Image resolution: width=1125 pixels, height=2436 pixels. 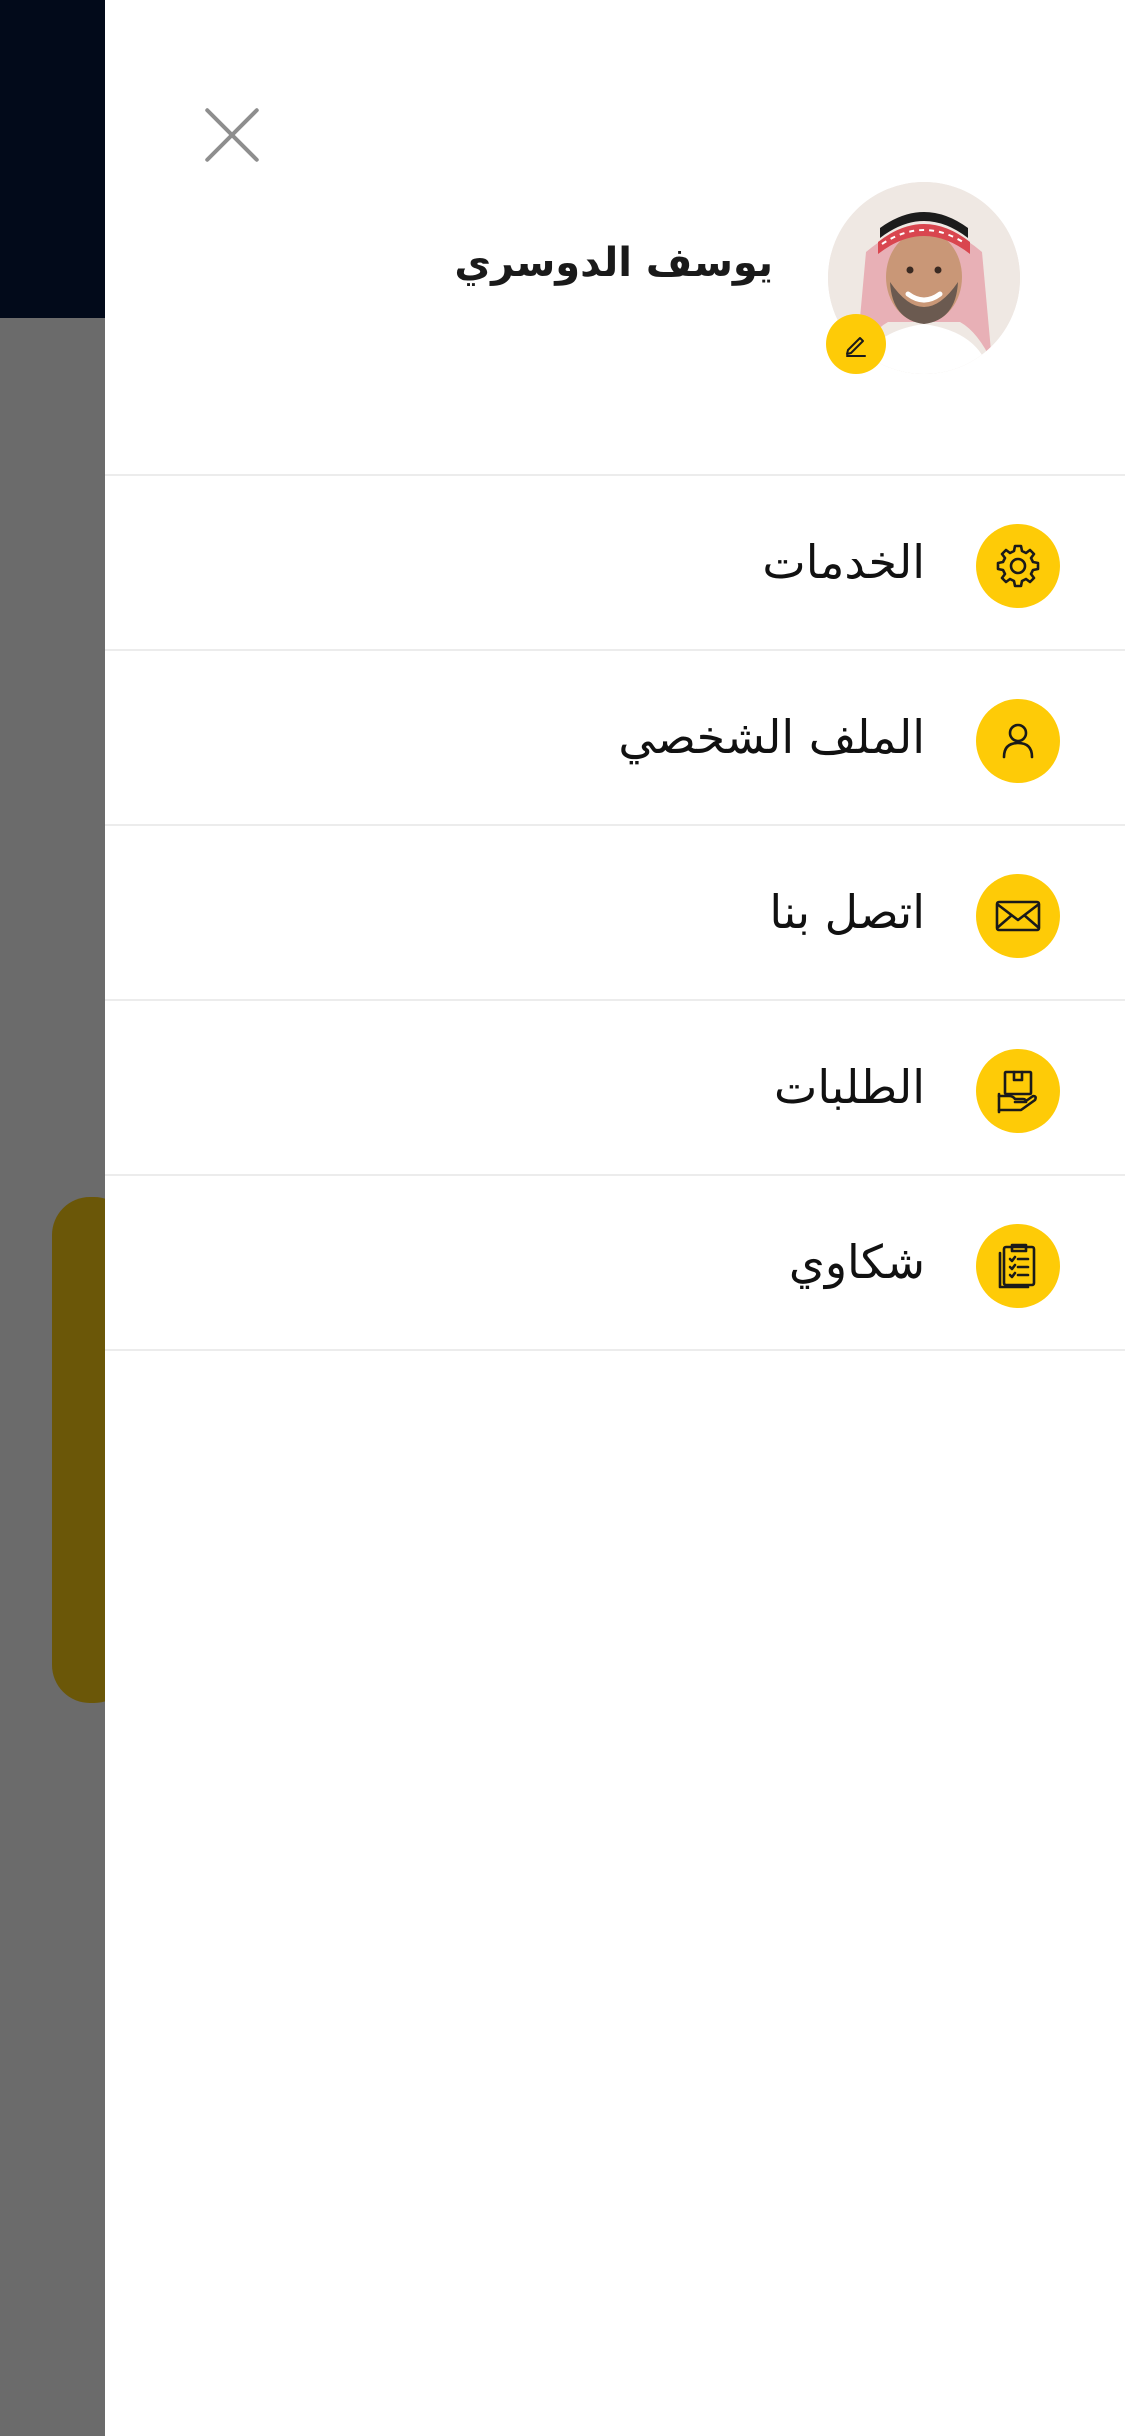 I want to click on close-button, so click(x=232, y=135).